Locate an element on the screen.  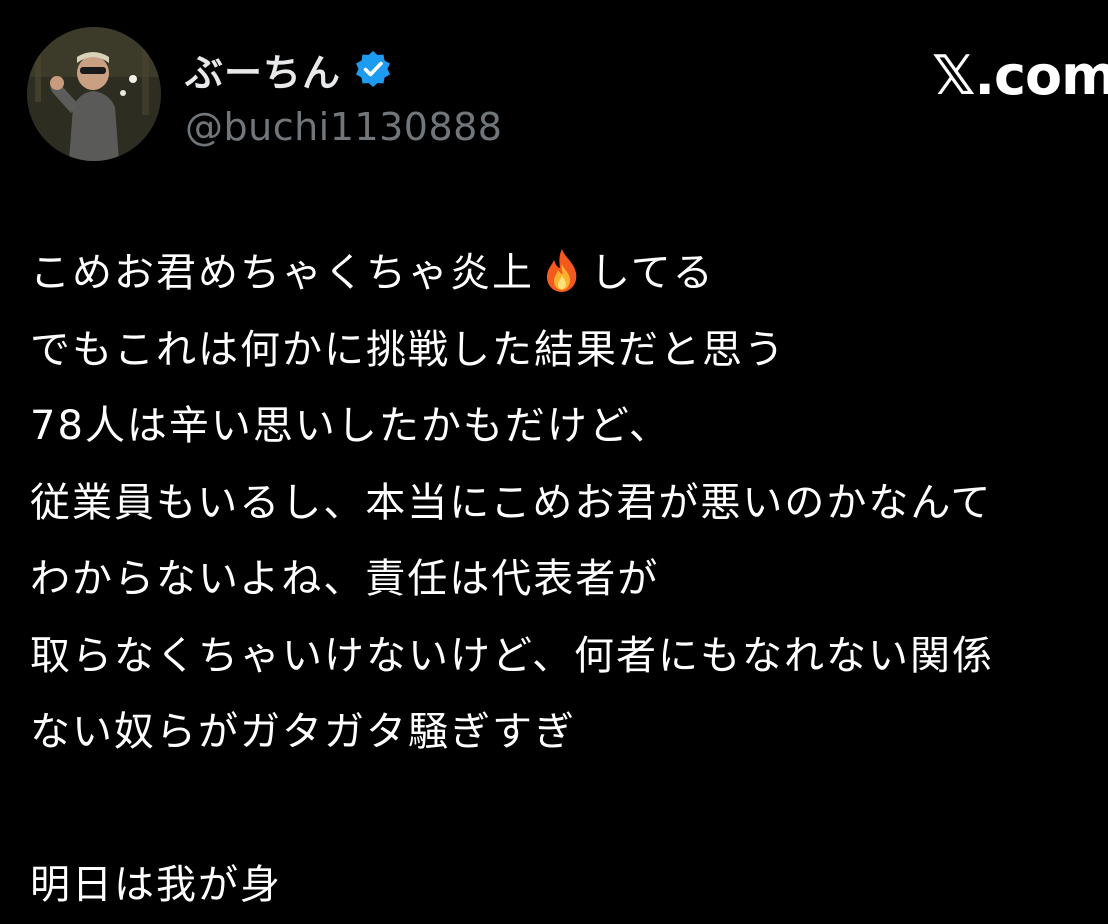
tweet-line-1-text-b: してる is located at coordinates (652, 273).